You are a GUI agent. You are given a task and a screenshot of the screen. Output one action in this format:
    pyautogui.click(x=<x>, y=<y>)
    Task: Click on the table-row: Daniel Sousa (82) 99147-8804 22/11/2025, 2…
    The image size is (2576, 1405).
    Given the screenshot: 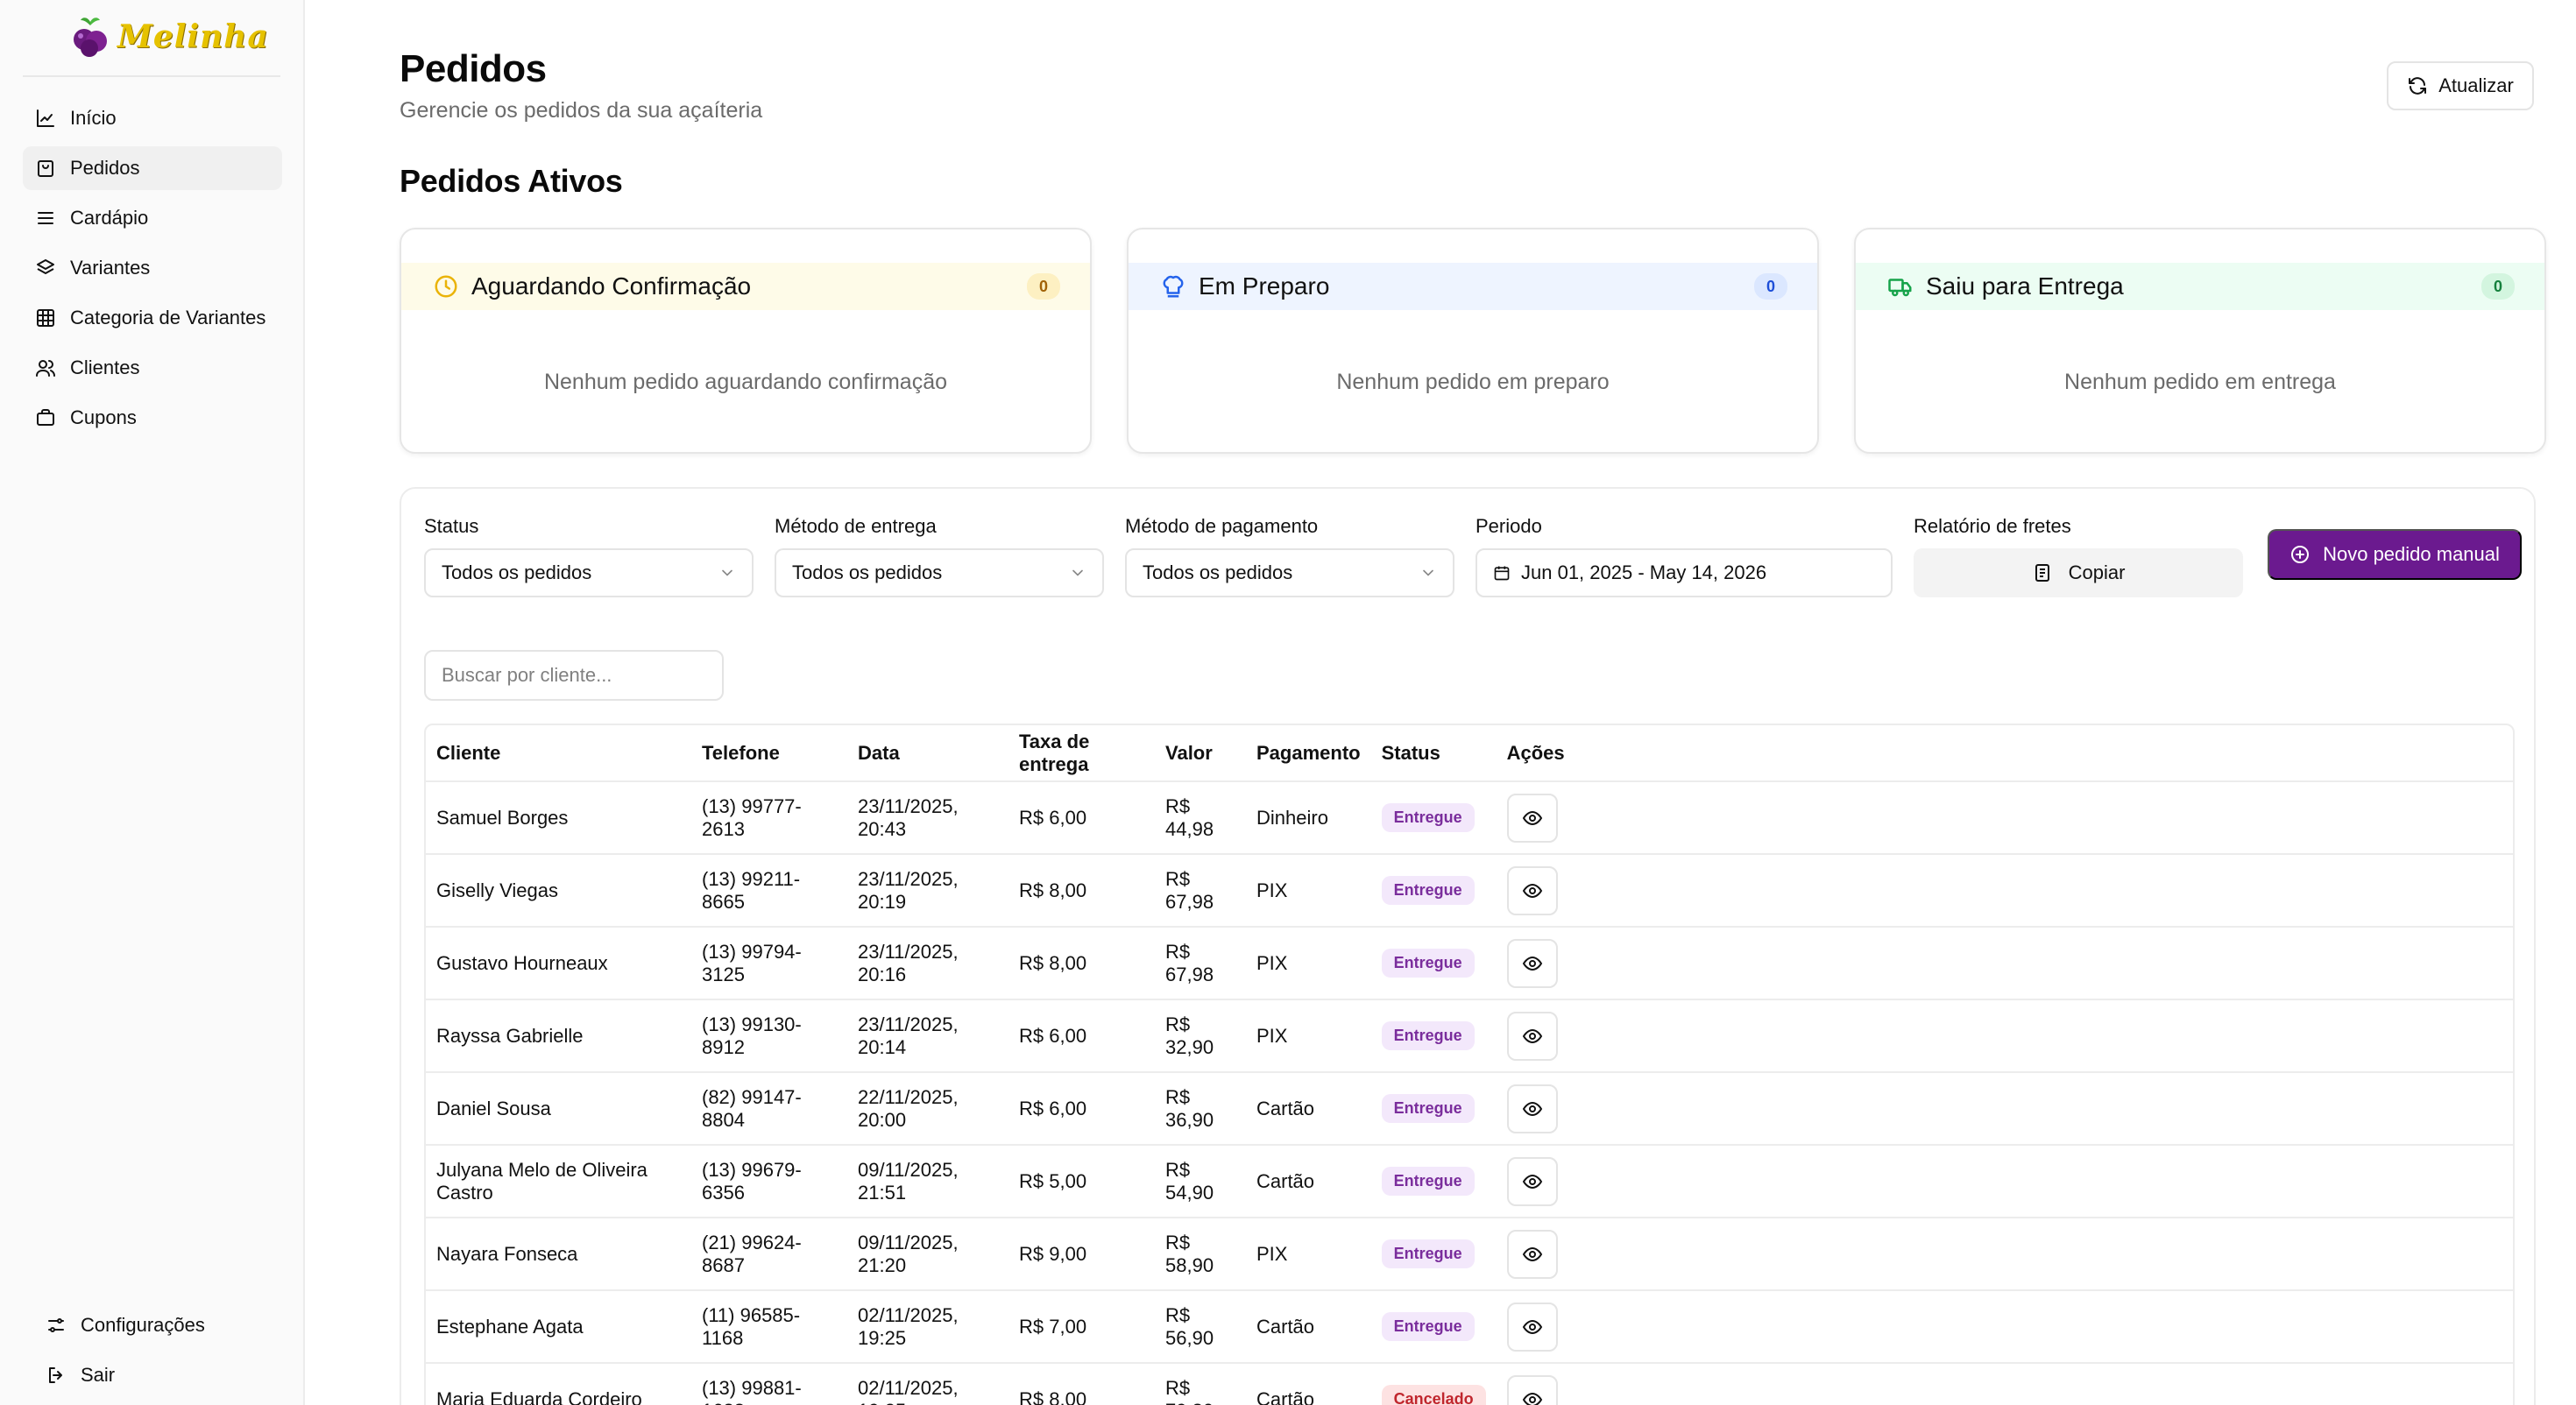 What is the action you would take?
    pyautogui.click(x=1469, y=1109)
    